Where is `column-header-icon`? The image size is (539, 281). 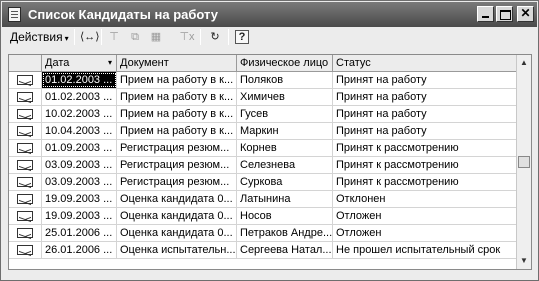
column-header-icon is located at coordinates (25, 63).